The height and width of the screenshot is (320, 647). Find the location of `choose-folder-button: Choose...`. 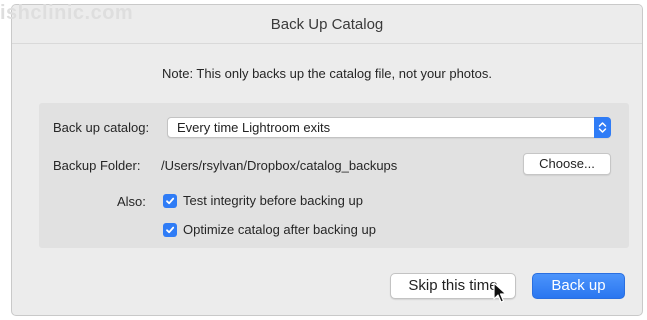

choose-folder-button: Choose... is located at coordinates (567, 164).